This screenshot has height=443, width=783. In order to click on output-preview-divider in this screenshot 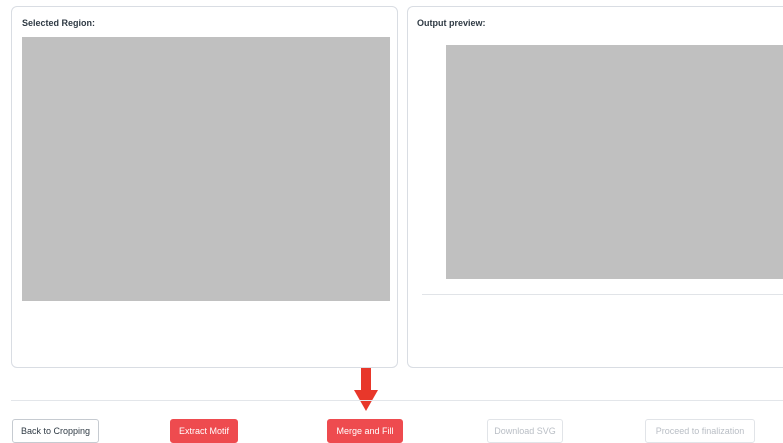, I will do `click(602, 294)`.